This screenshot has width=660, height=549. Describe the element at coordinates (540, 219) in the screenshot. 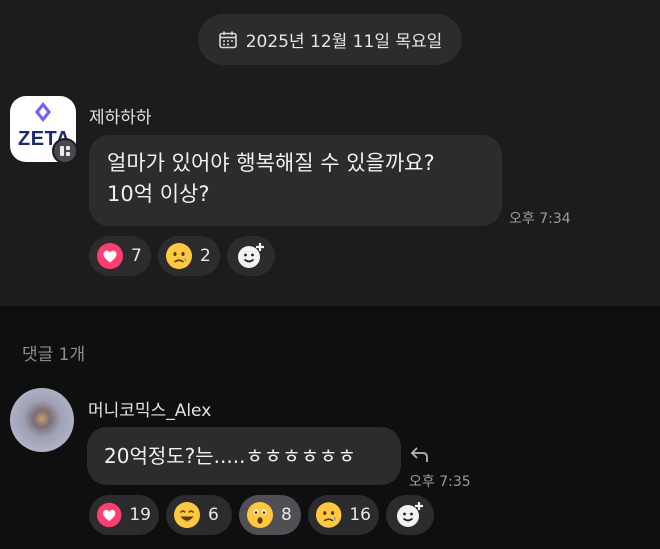

I see `post-timestamp: 오후 7:34` at that location.